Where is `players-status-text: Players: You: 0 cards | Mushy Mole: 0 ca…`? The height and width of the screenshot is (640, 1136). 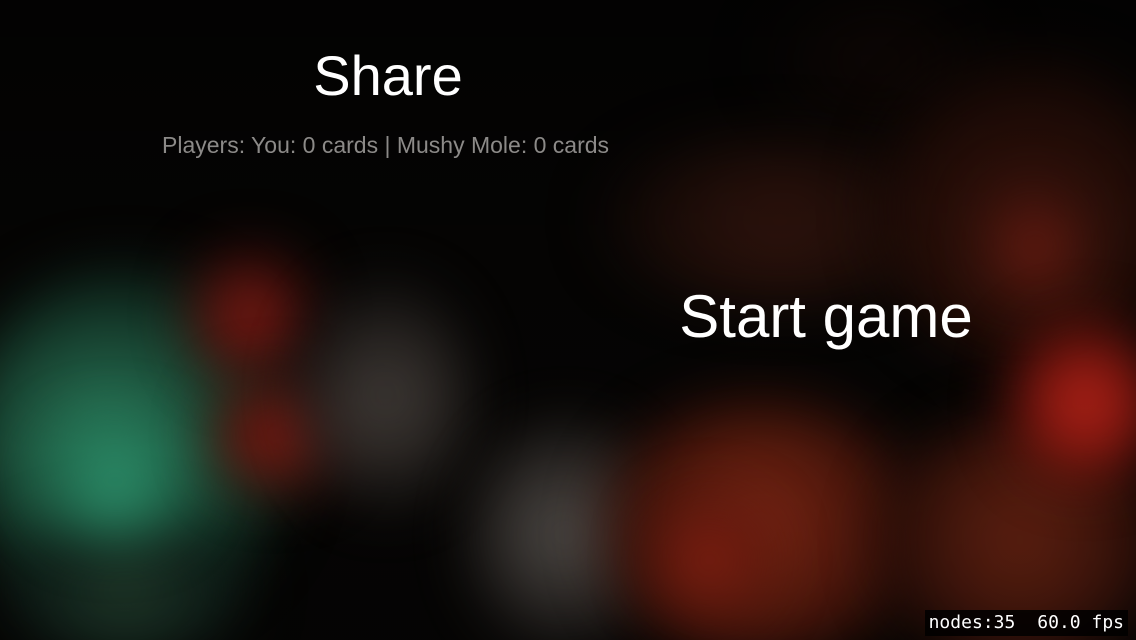
players-status-text: Players: You: 0 cards | Mushy Mole: 0 ca… is located at coordinates (386, 145).